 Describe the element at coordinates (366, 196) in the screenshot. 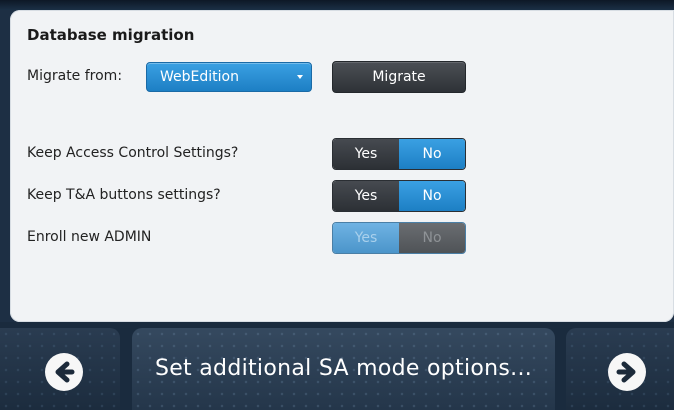

I see `keep-ta-buttons-yes: Yes` at that location.